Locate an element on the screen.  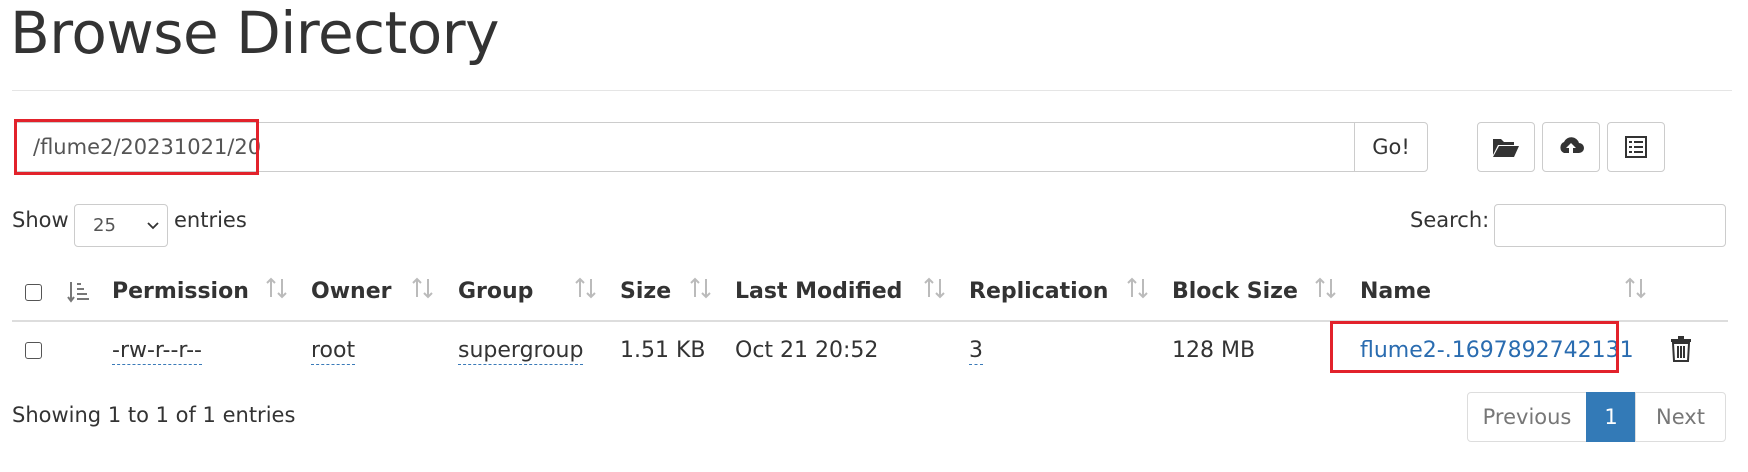
row-name: flume2-.1697892742131 is located at coordinates (1497, 350).